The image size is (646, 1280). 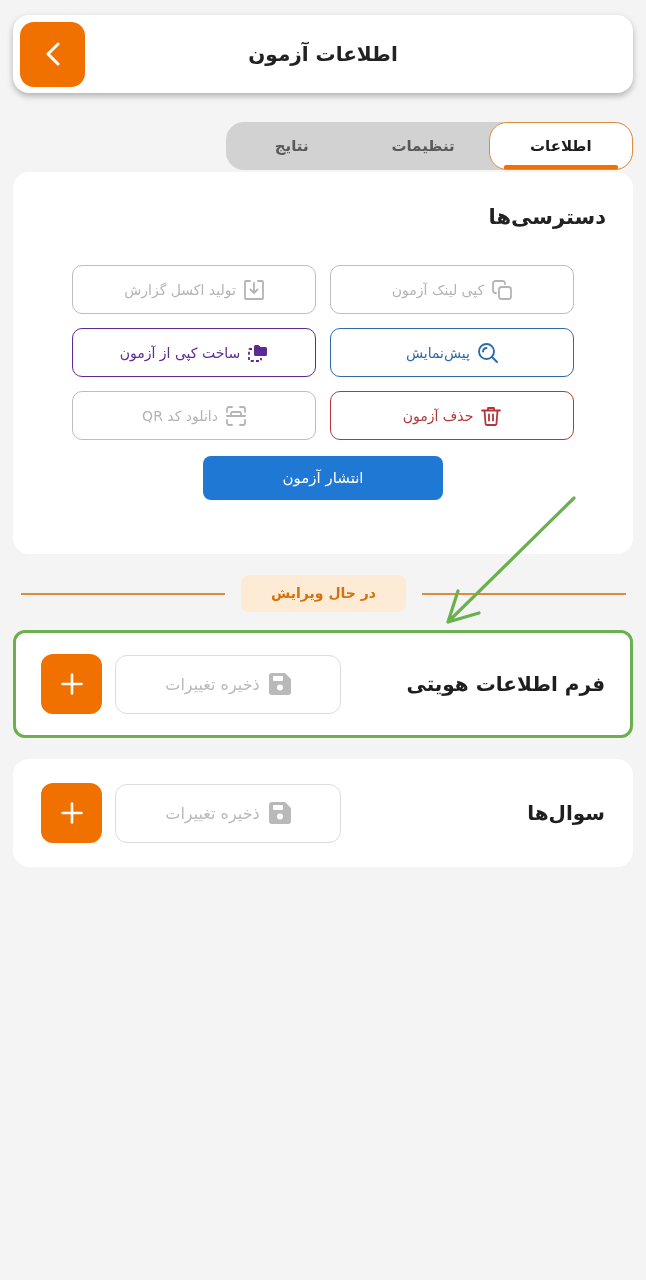 What do you see at coordinates (488, 352) in the screenshot?
I see `search-icon` at bounding box center [488, 352].